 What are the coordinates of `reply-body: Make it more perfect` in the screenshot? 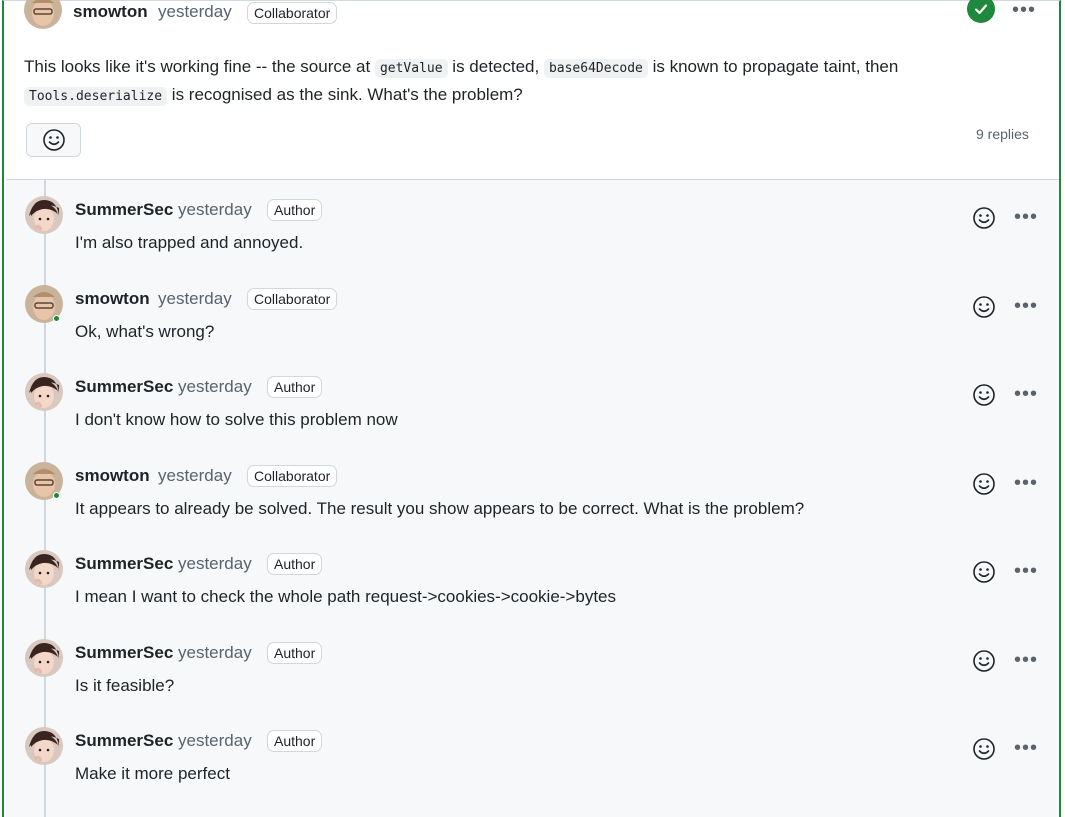 It's located at (152, 773).